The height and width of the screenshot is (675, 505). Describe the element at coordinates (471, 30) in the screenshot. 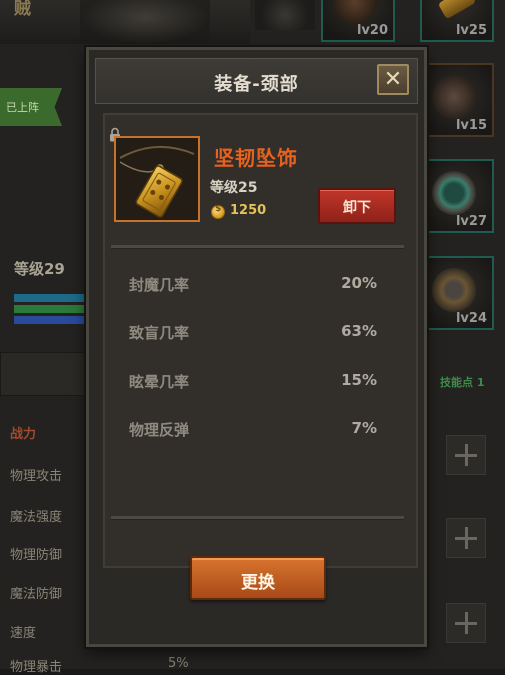

I see `slot-level: lv25` at that location.